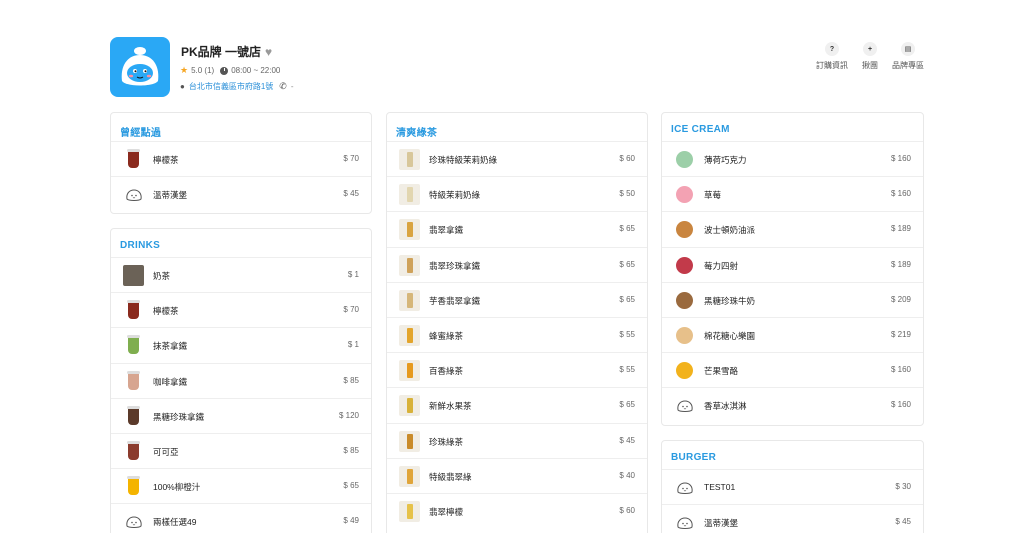 Image resolution: width=1024 pixels, height=533 pixels. What do you see at coordinates (725, 406) in the screenshot?
I see `item-name: 香草冰淇淋` at bounding box center [725, 406].